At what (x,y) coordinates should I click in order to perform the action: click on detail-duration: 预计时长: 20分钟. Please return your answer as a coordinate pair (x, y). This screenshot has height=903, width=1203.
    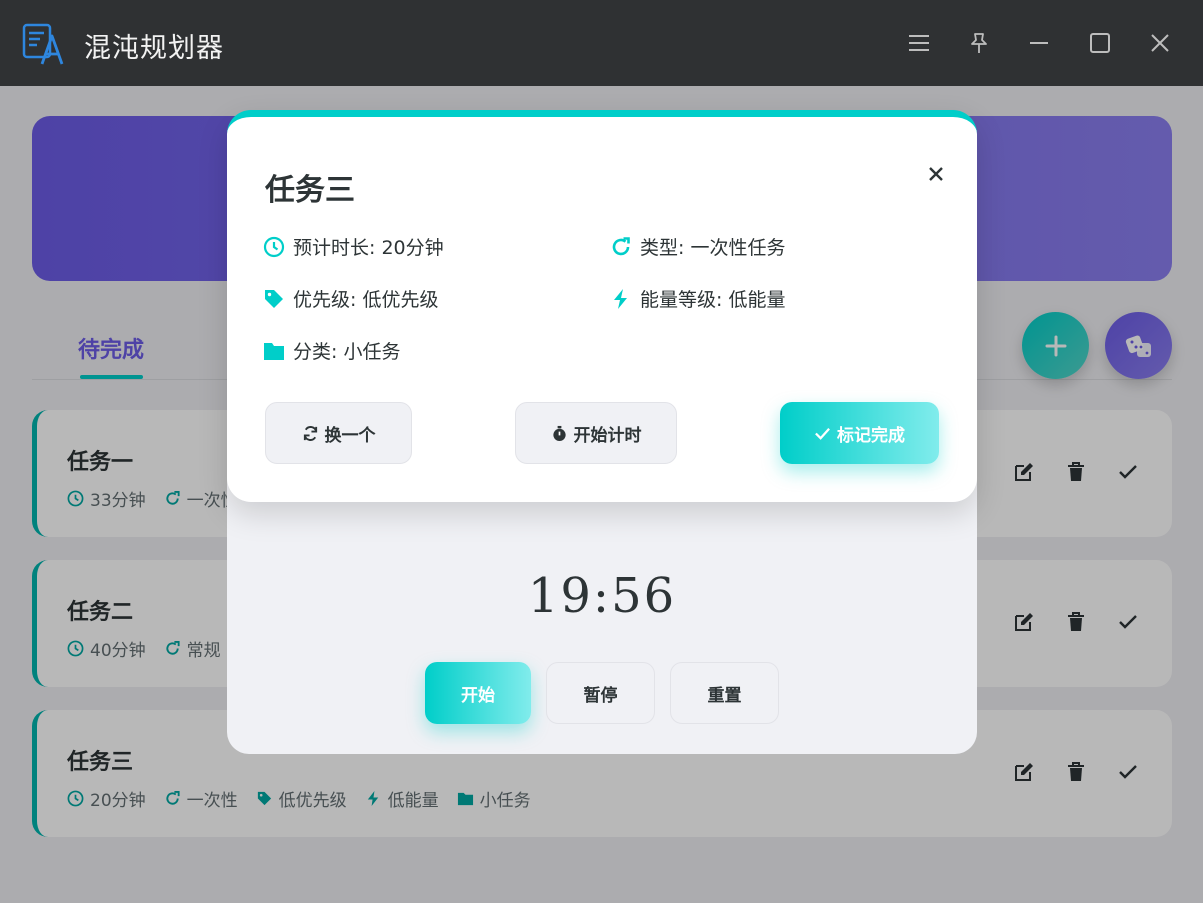
    Looking at the image, I should click on (353, 246).